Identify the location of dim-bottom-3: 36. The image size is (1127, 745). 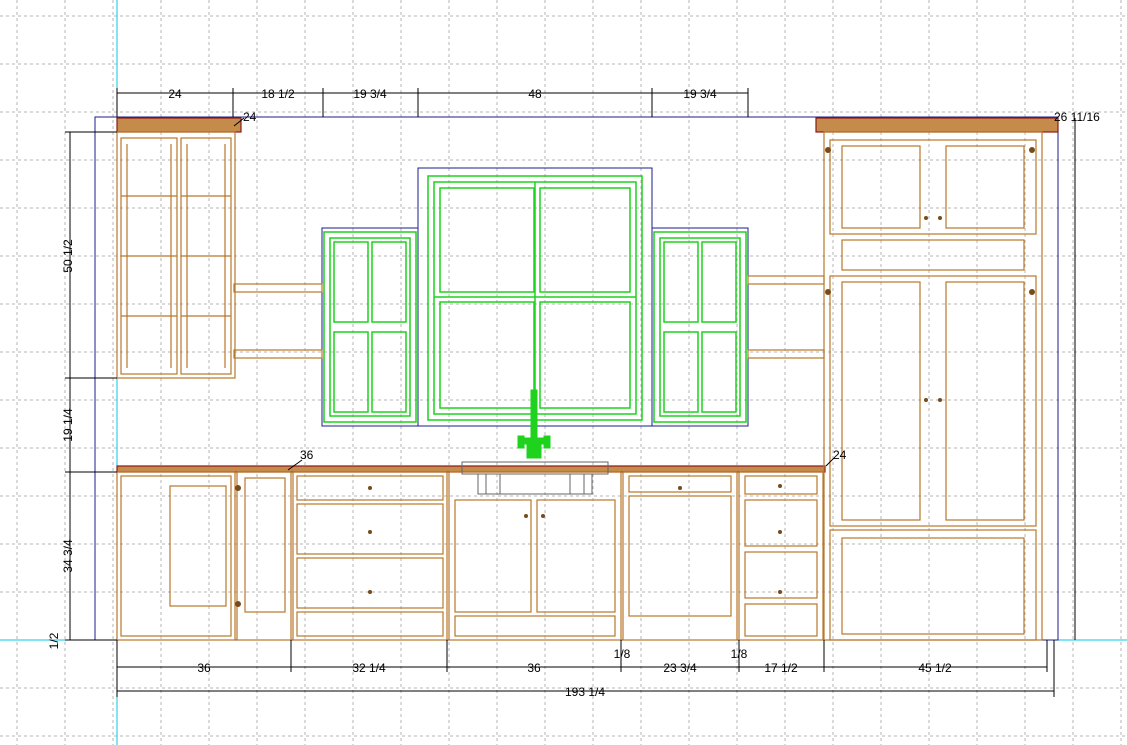
(534, 668).